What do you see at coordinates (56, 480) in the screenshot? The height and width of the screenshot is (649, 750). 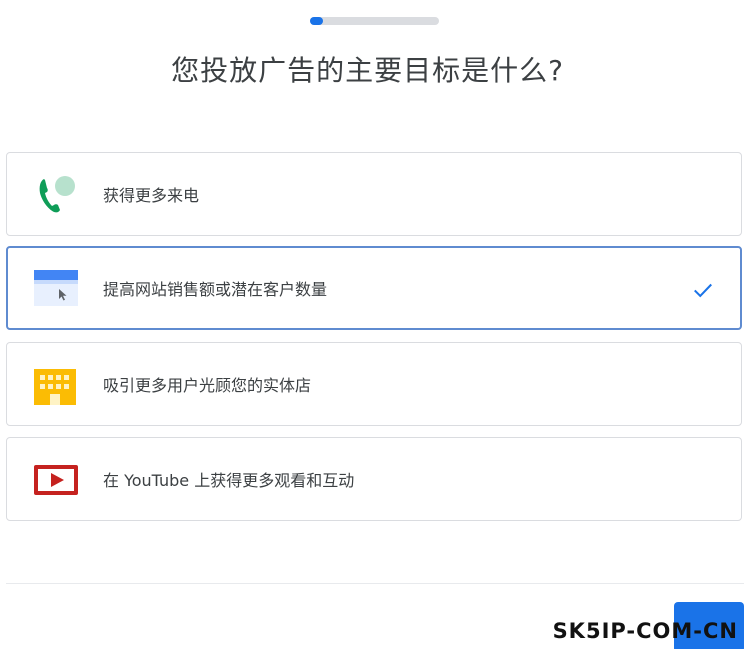 I see `youtube-play-icon` at bounding box center [56, 480].